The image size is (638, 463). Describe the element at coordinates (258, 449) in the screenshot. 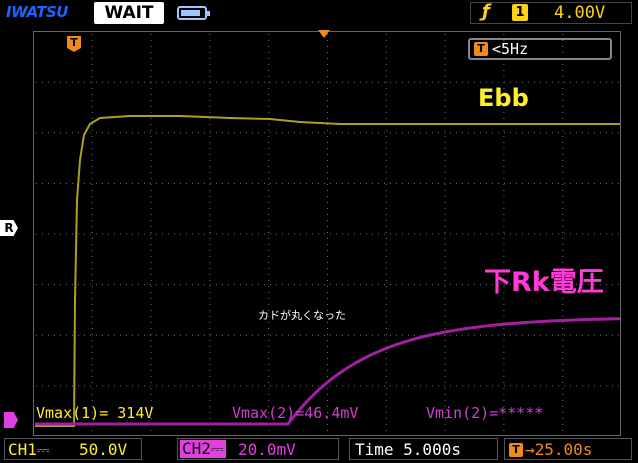

I see `ch2-scale-box: CH2⎓ 20.0mV` at that location.